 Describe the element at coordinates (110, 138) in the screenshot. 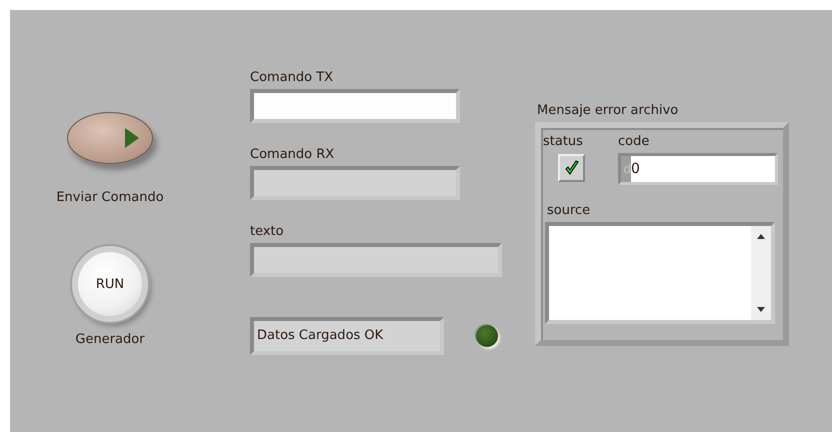

I see `play-button` at that location.